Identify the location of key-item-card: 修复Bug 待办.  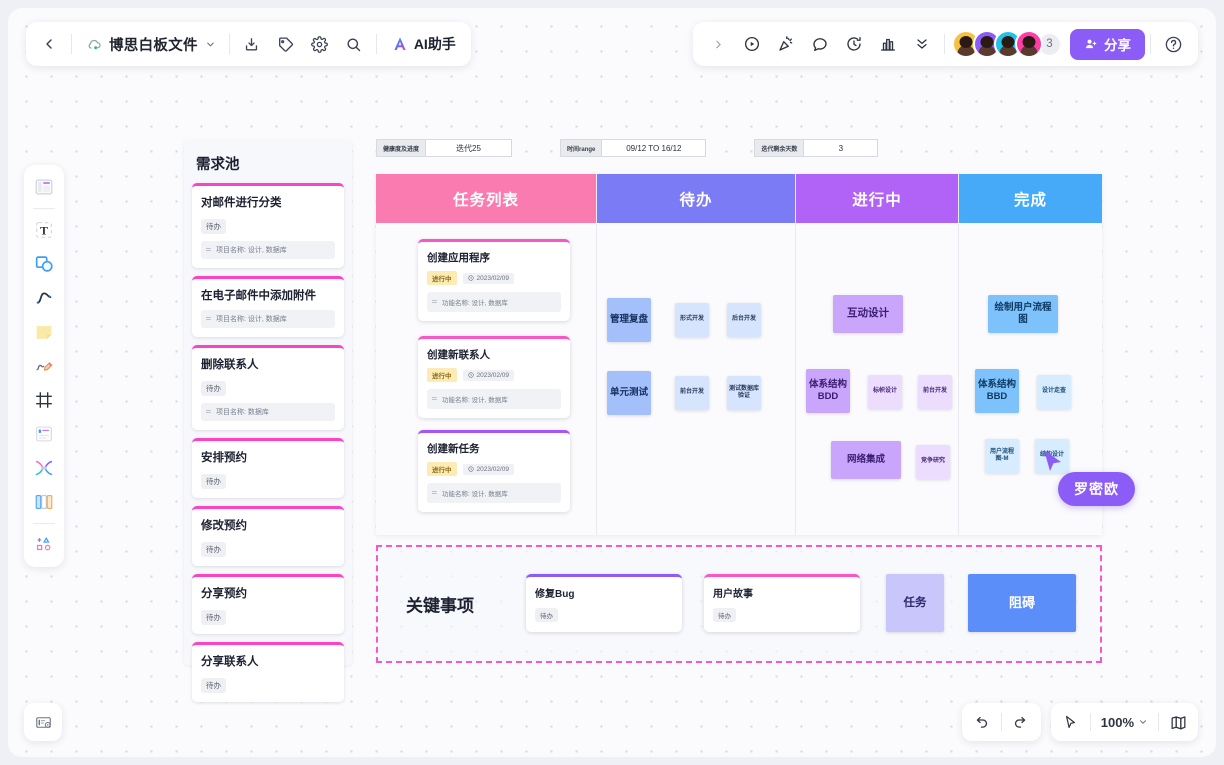
(604, 603).